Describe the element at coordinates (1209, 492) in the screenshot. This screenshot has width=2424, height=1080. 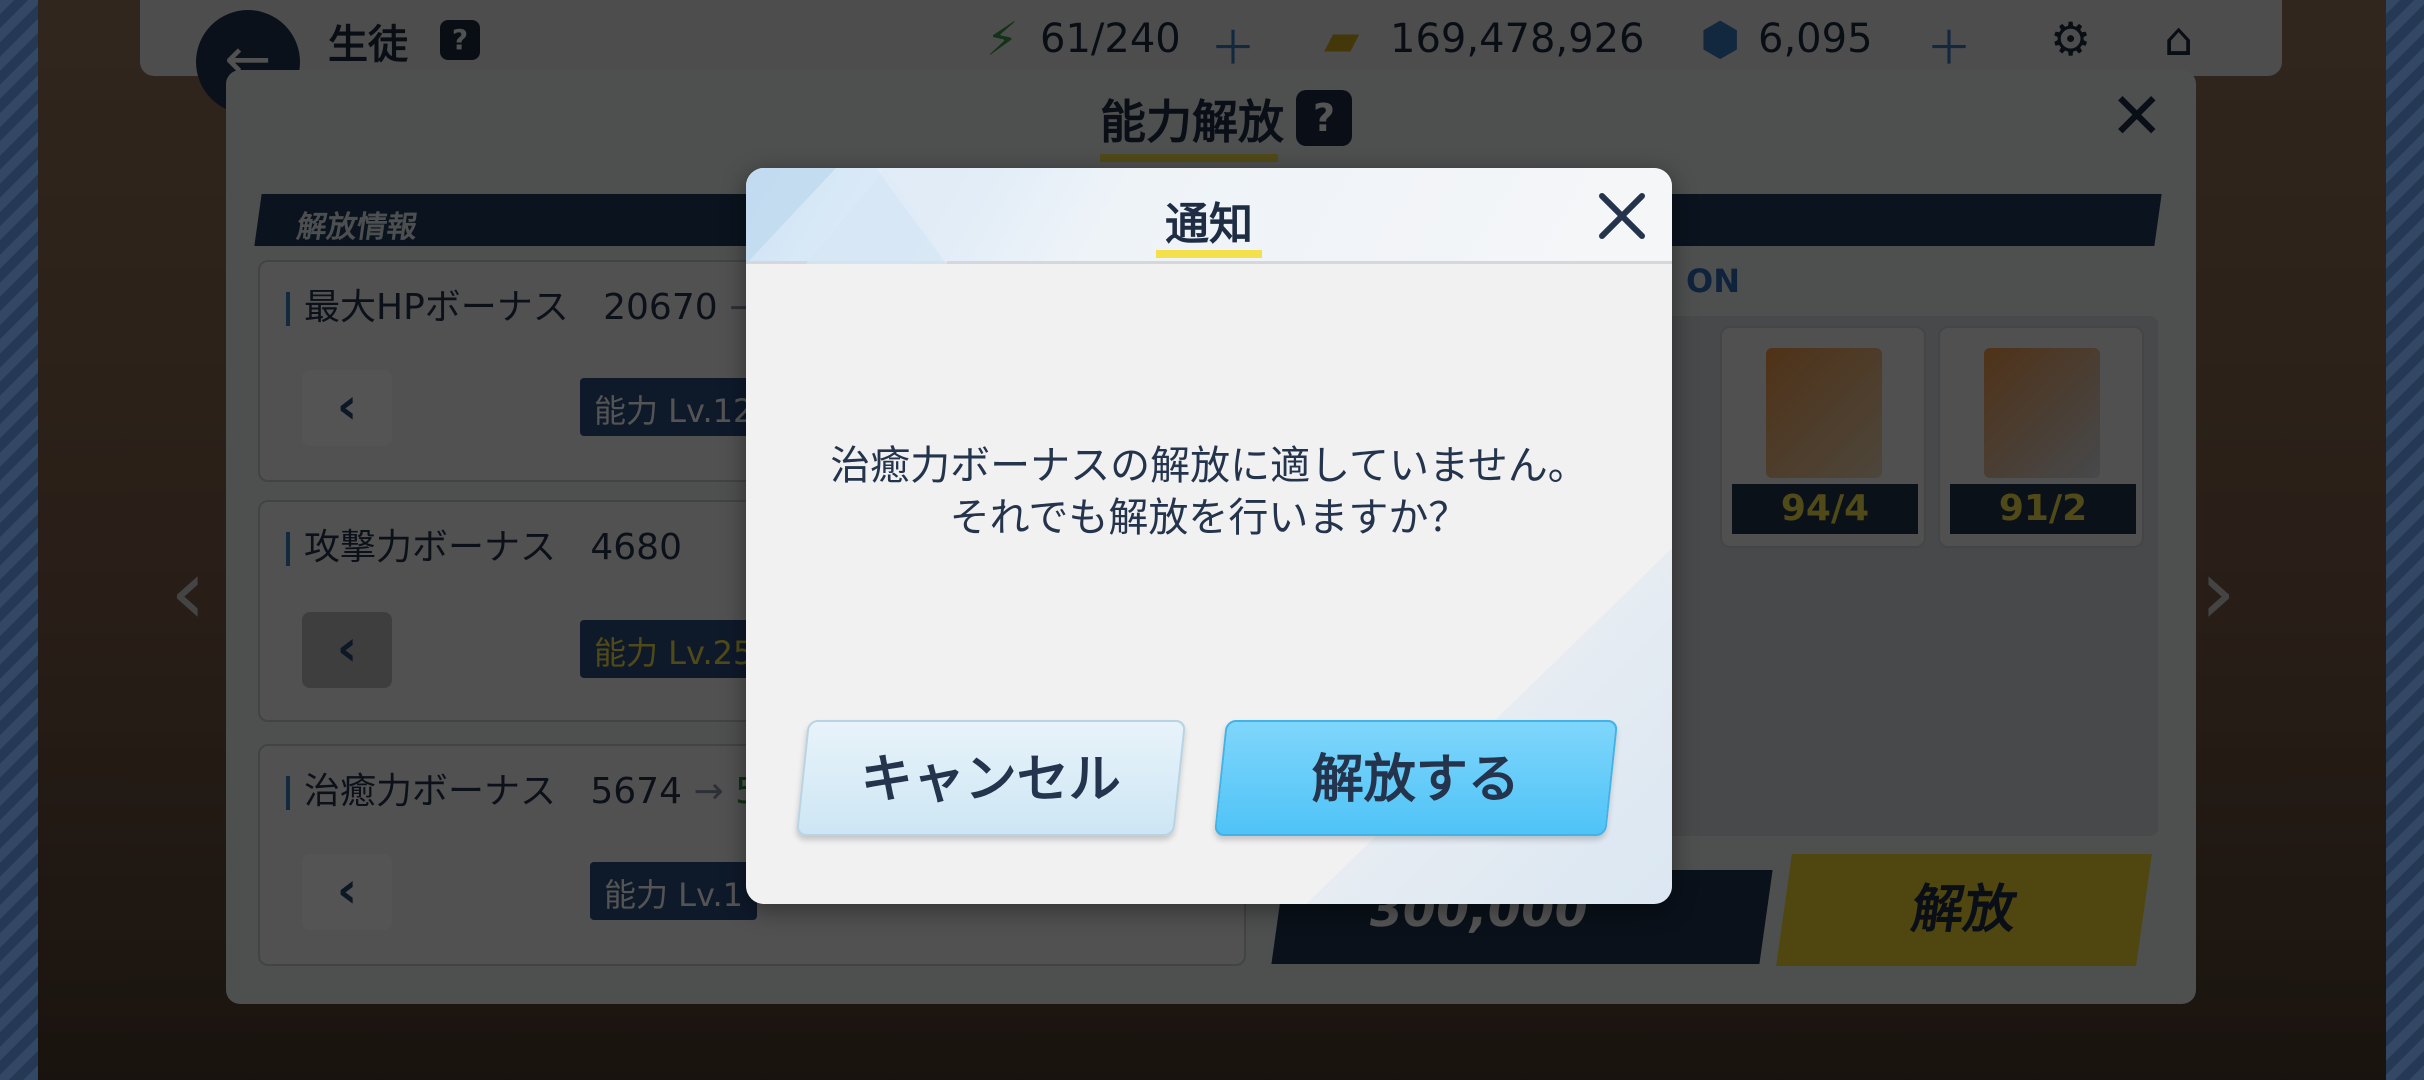
I see `dialog-message: 治癒力ボーナスの解放に適していません。 それでも解放を行いますか？` at that location.